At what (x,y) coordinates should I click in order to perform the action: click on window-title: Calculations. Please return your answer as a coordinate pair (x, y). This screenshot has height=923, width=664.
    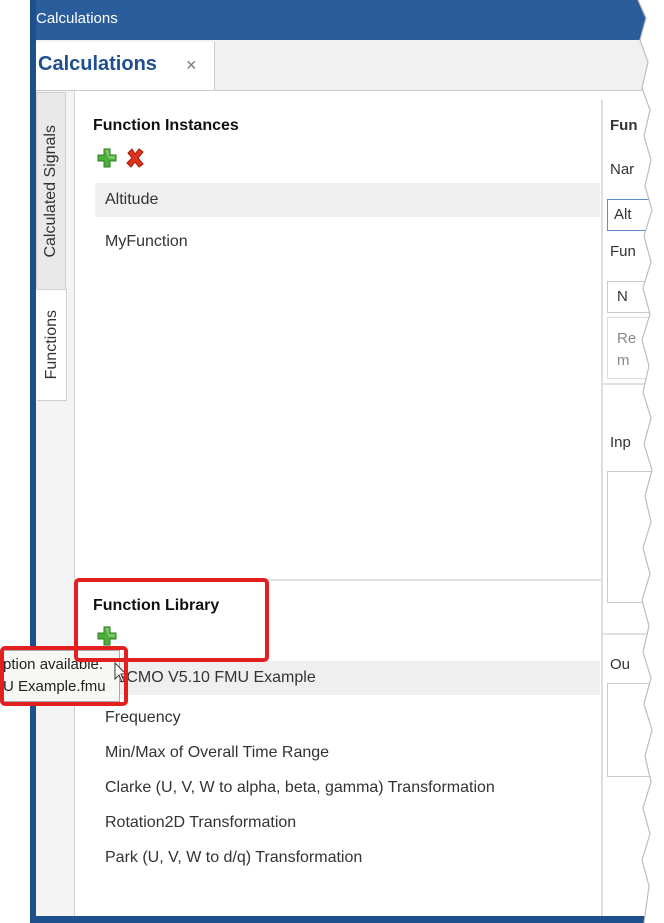
    Looking at the image, I should click on (77, 18).